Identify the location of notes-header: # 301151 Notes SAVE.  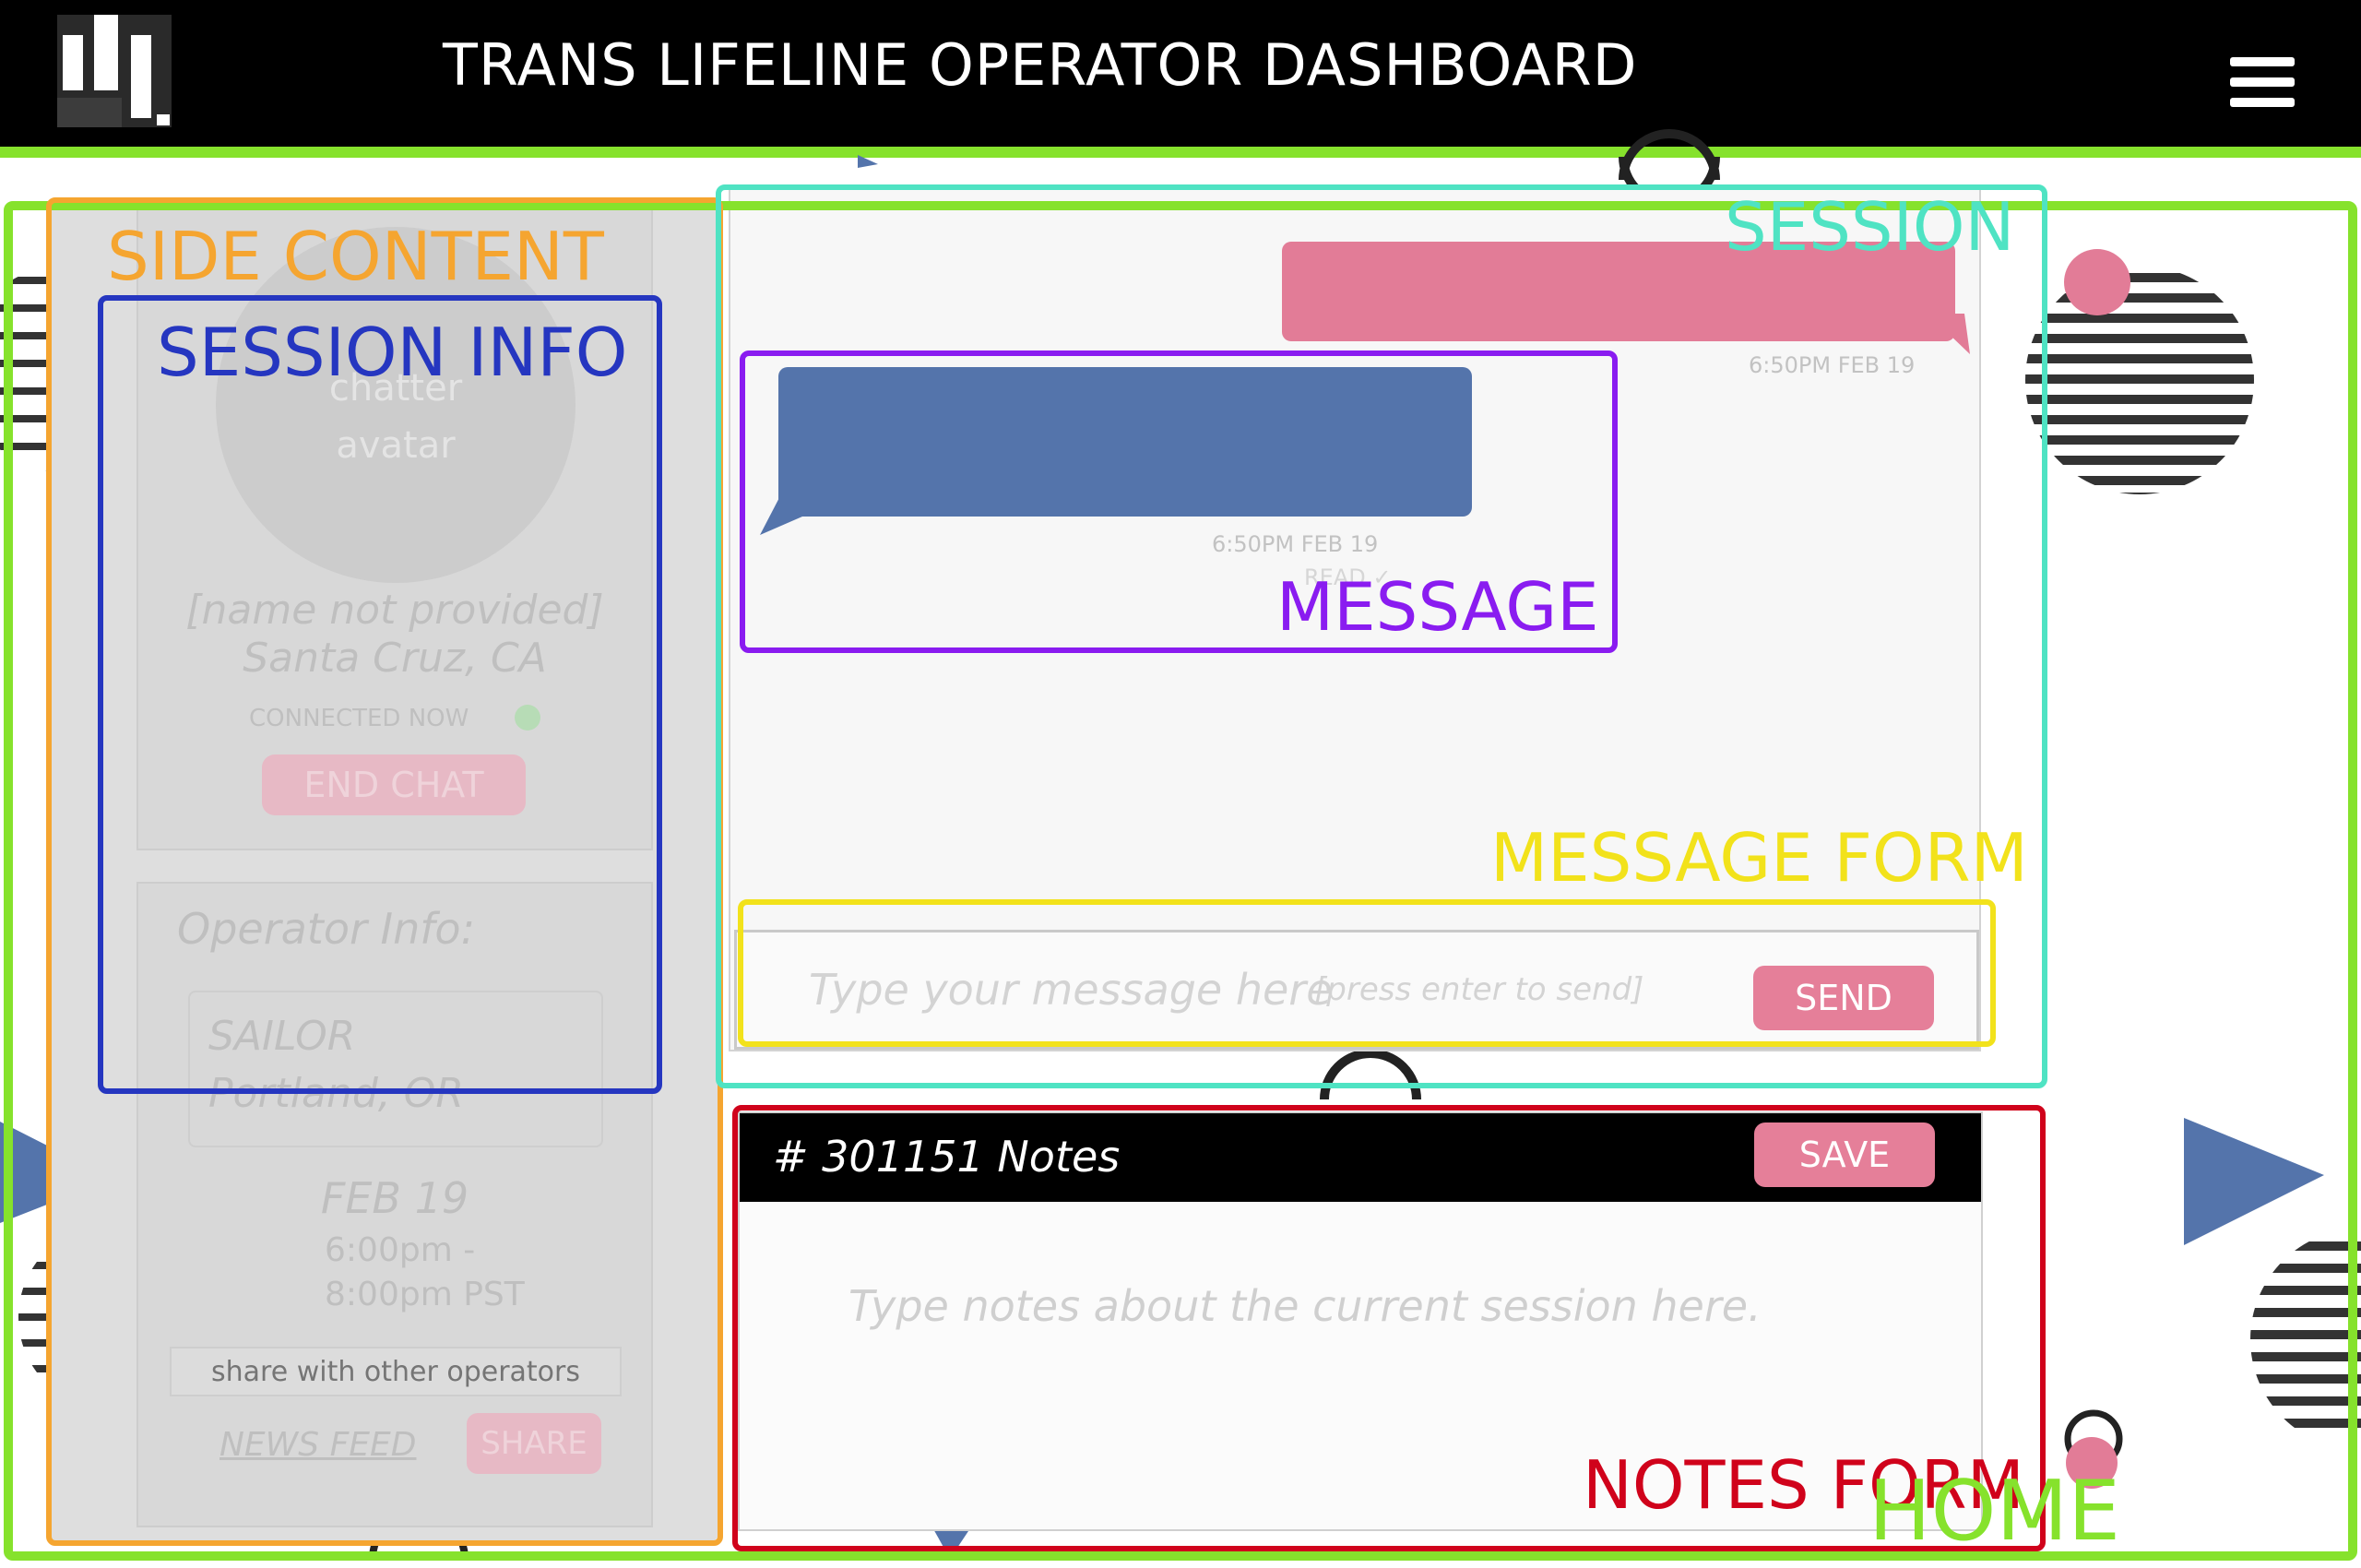
(1360, 1157).